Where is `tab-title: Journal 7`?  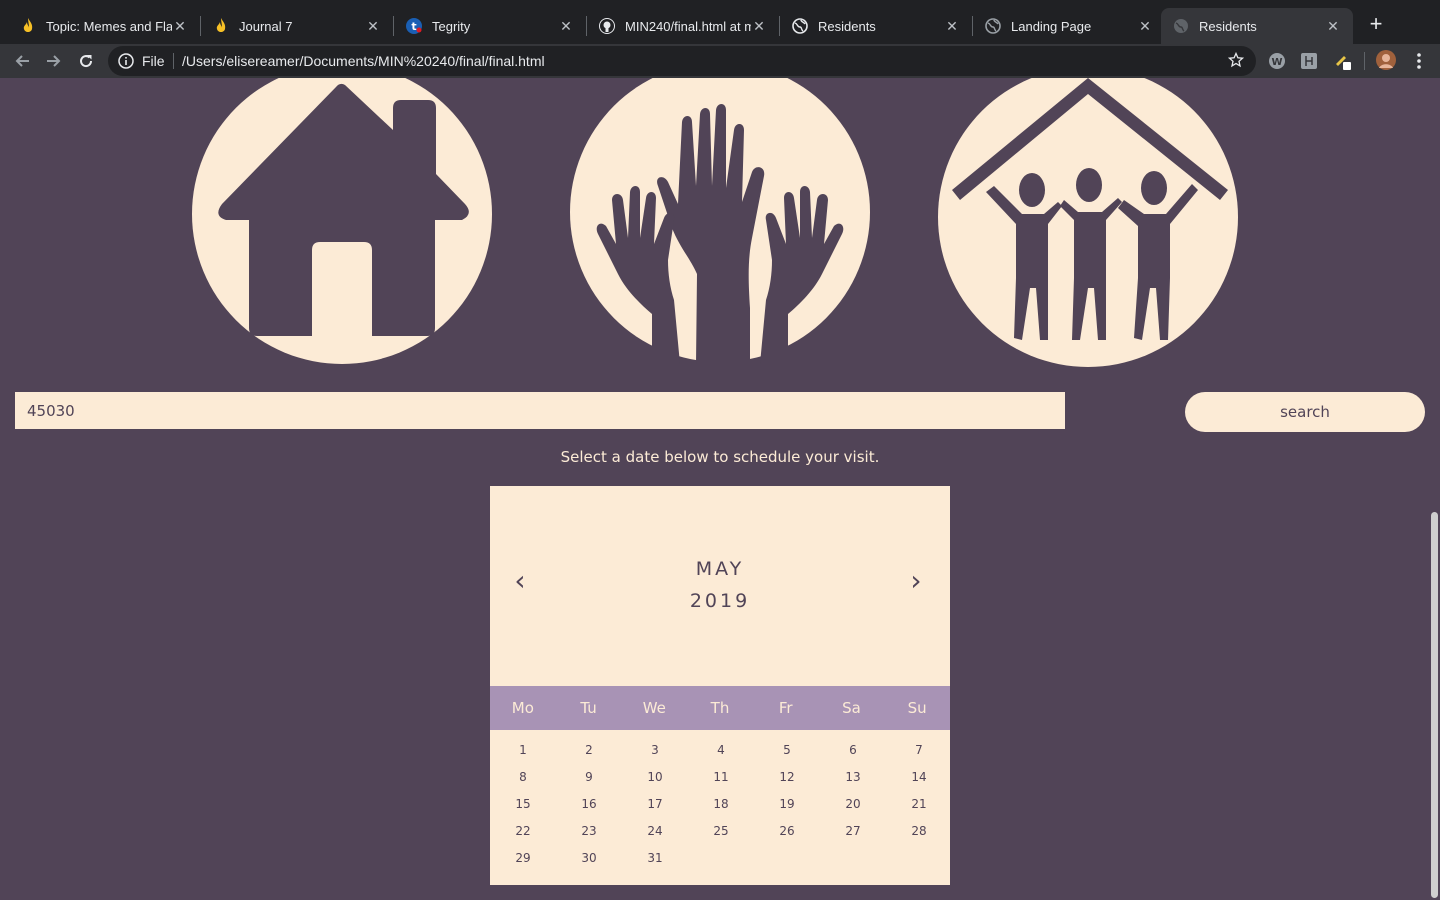
tab-title: Journal 7 is located at coordinates (266, 26).